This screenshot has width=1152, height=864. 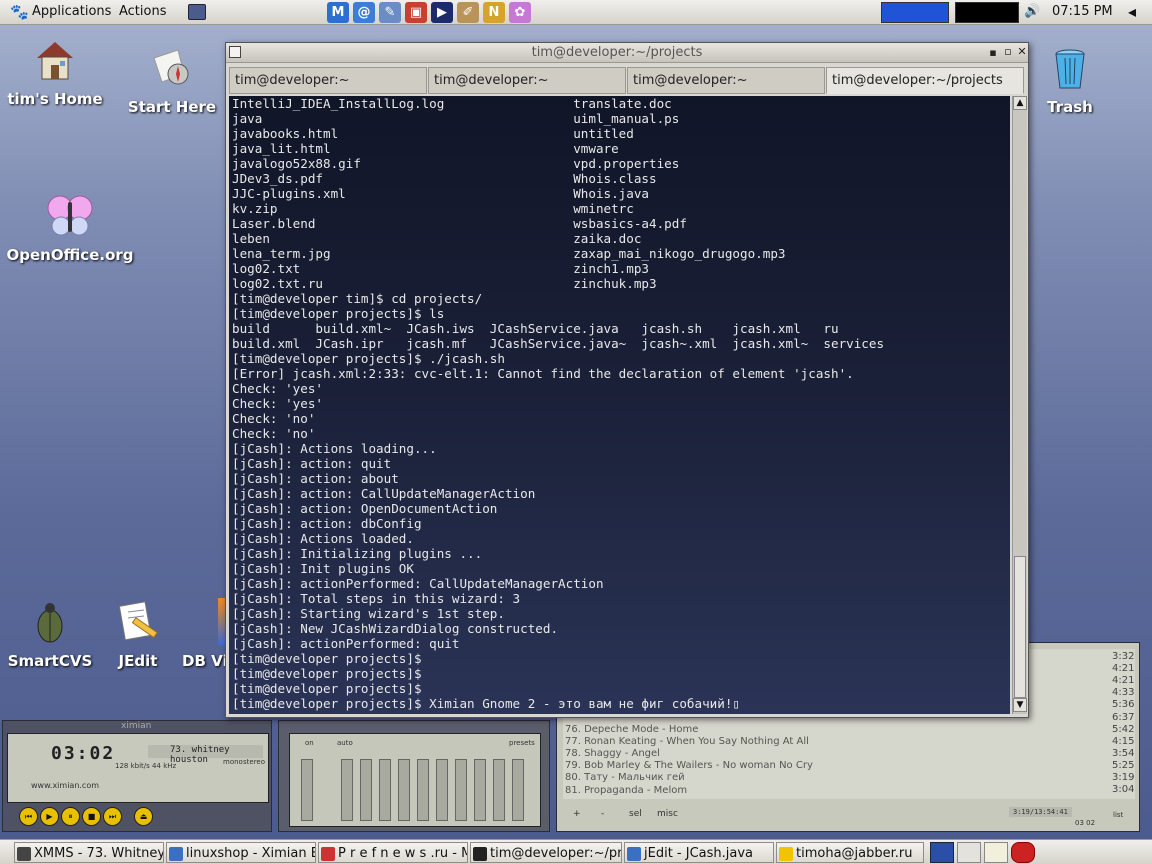 What do you see at coordinates (631, 729) in the screenshot?
I see `playlist-item: 76. Depeche Mode - Home` at bounding box center [631, 729].